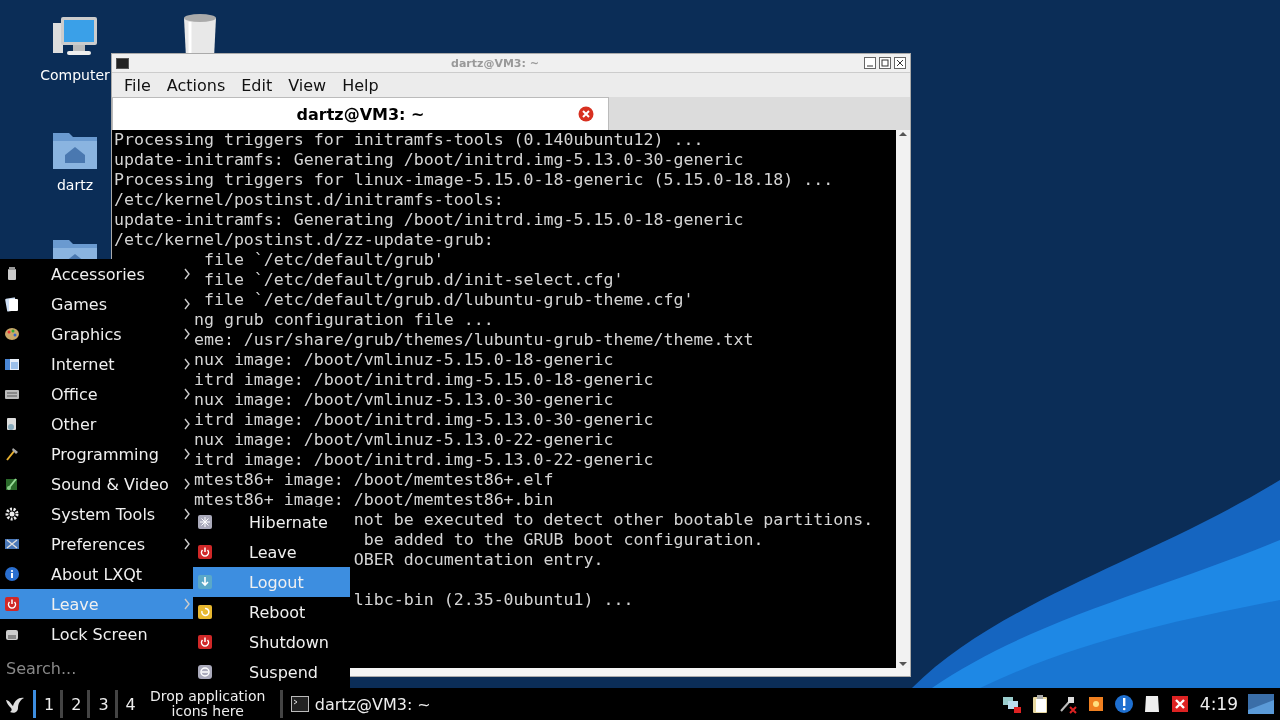 This screenshot has height=720, width=1280. I want to click on terminal-line: /etc/kernel/postinst.d/zz-update-grub:, so click(304, 240).